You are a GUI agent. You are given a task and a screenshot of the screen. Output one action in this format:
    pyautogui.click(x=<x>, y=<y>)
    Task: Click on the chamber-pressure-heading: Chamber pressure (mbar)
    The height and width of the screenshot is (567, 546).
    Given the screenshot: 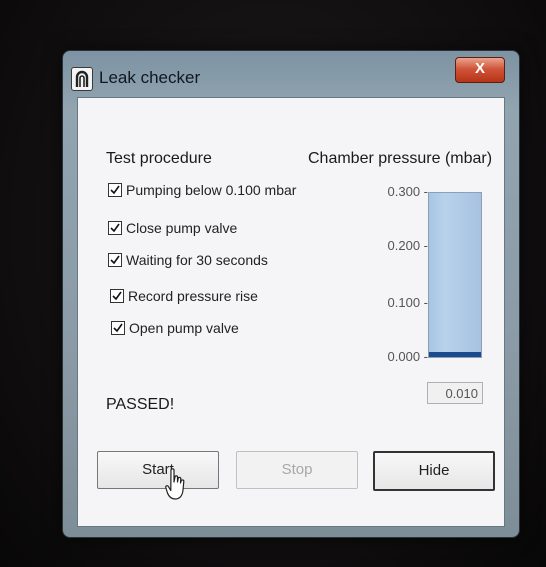 What is the action you would take?
    pyautogui.click(x=400, y=158)
    